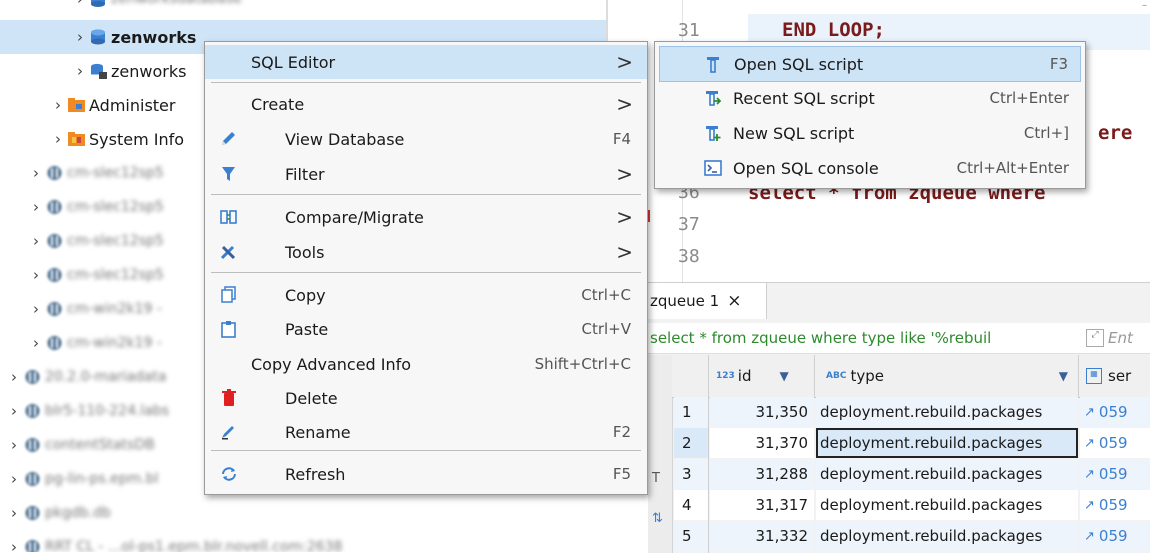 The width and height of the screenshot is (1150, 553). I want to click on expand-icon: ⤢, so click(1095, 338).